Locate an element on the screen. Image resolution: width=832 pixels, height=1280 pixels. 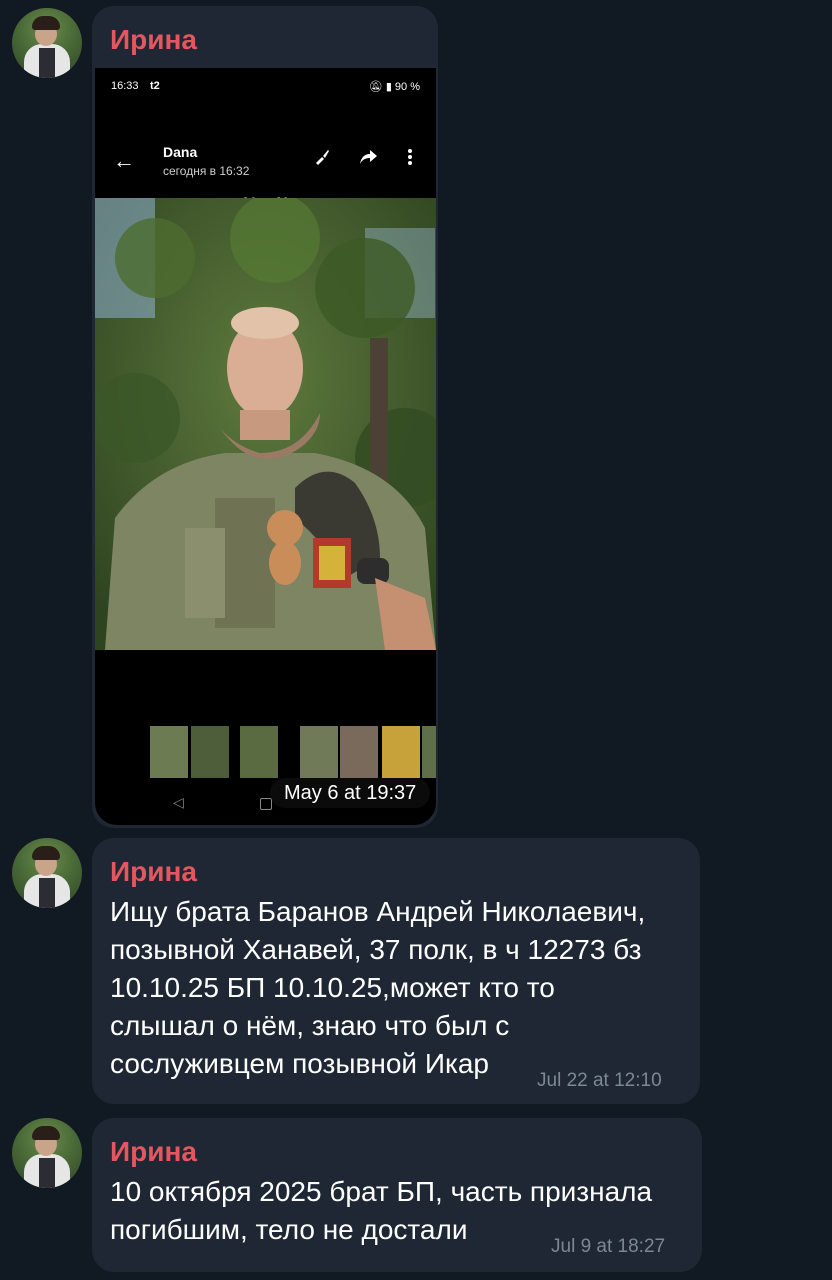
nav-home-icon is located at coordinates (266, 804).